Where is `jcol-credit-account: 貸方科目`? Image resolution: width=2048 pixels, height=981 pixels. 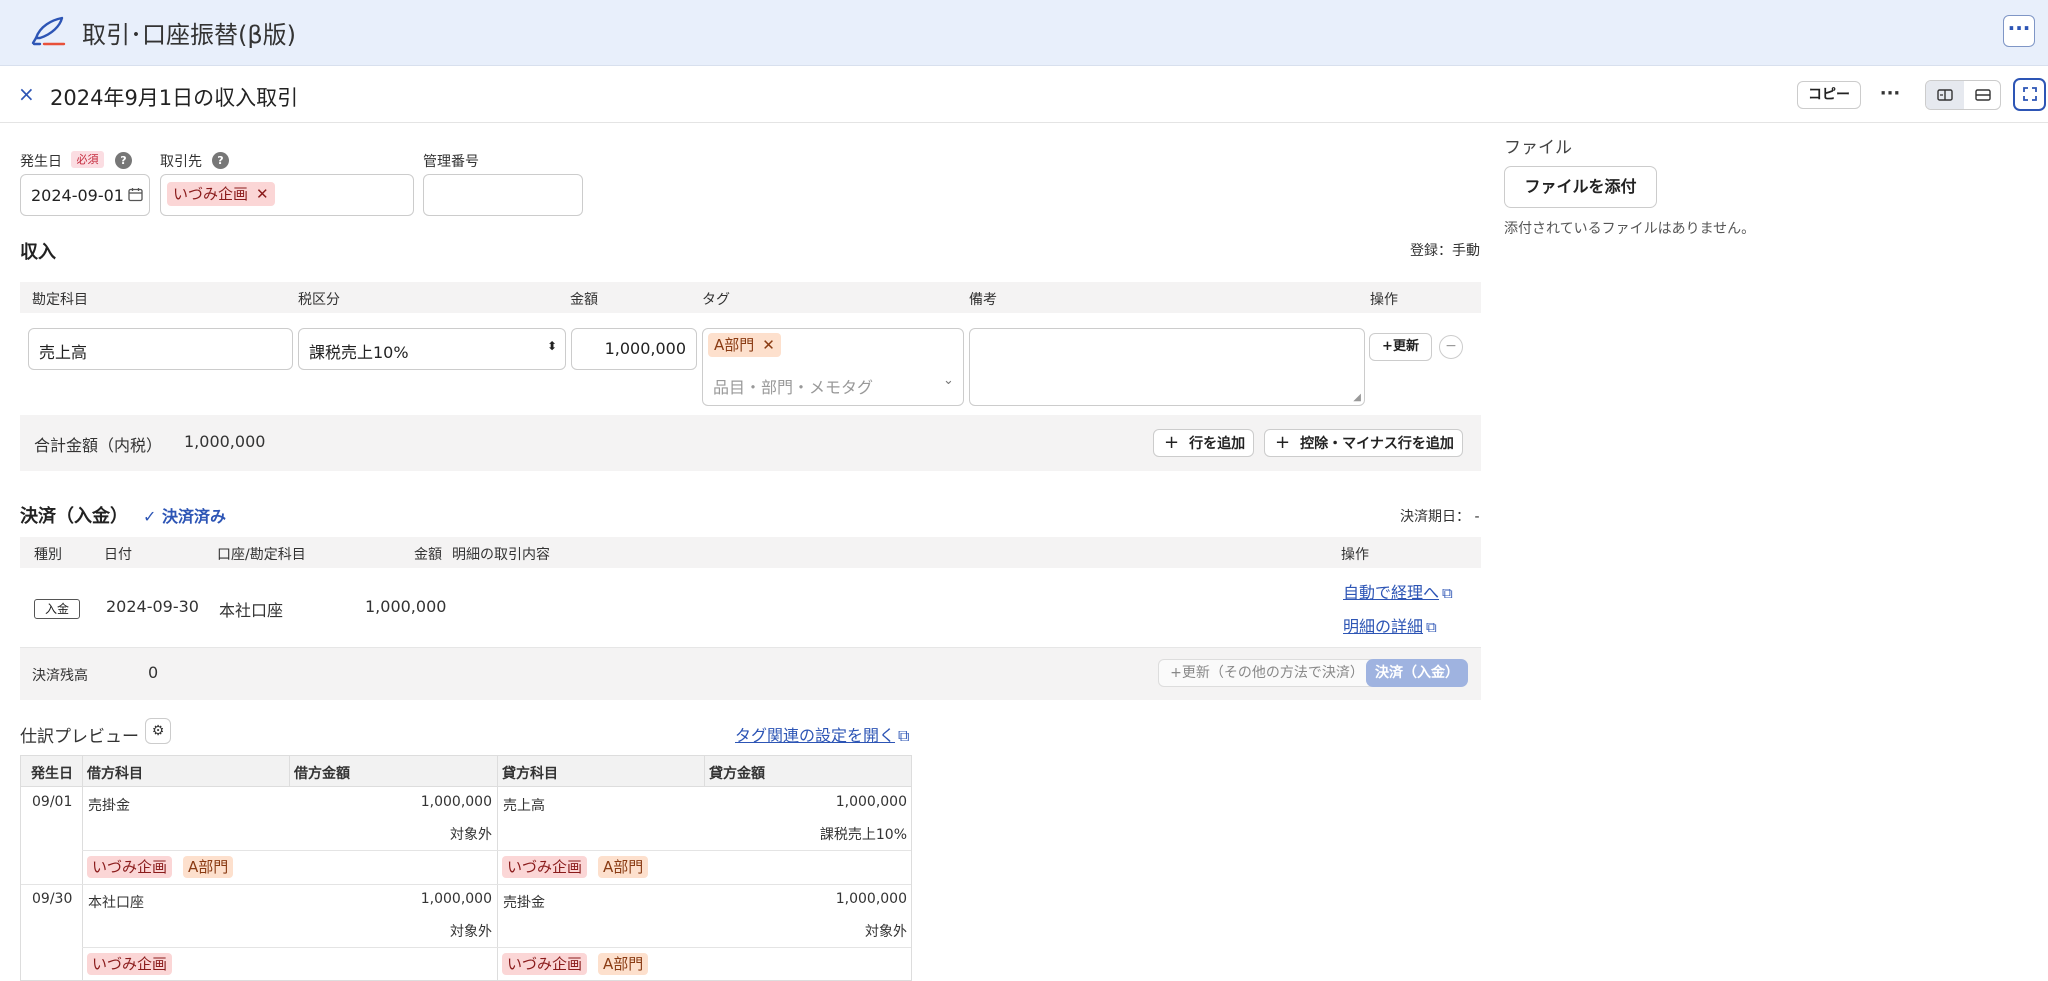 jcol-credit-account: 貸方科目 is located at coordinates (530, 774).